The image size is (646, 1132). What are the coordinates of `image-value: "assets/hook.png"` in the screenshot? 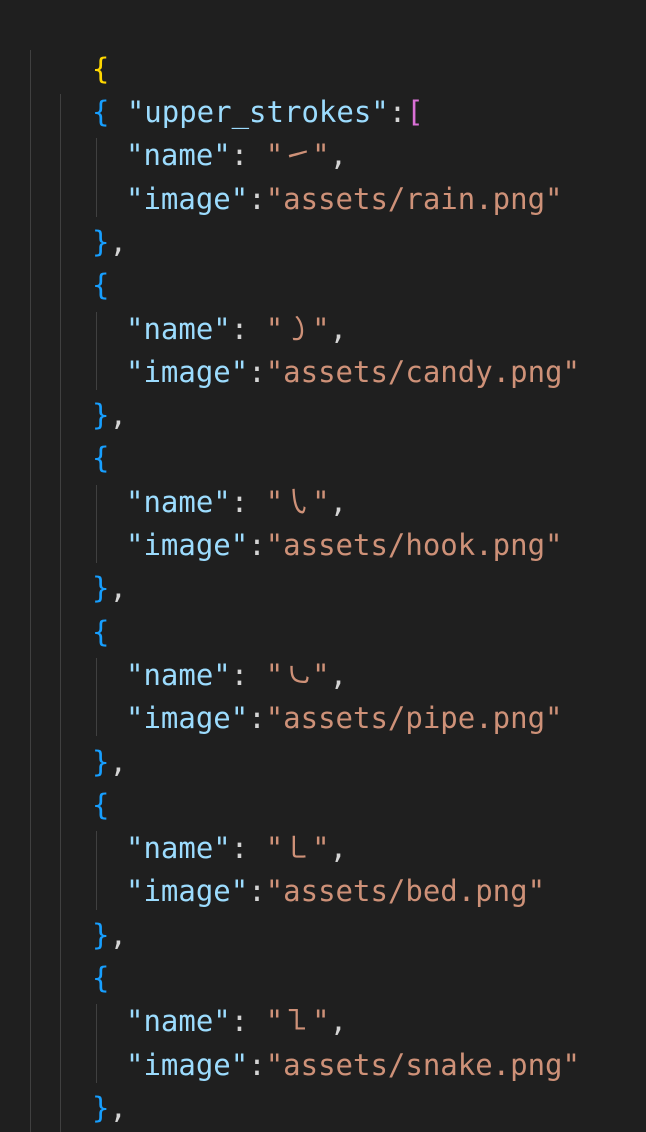 It's located at (414, 545).